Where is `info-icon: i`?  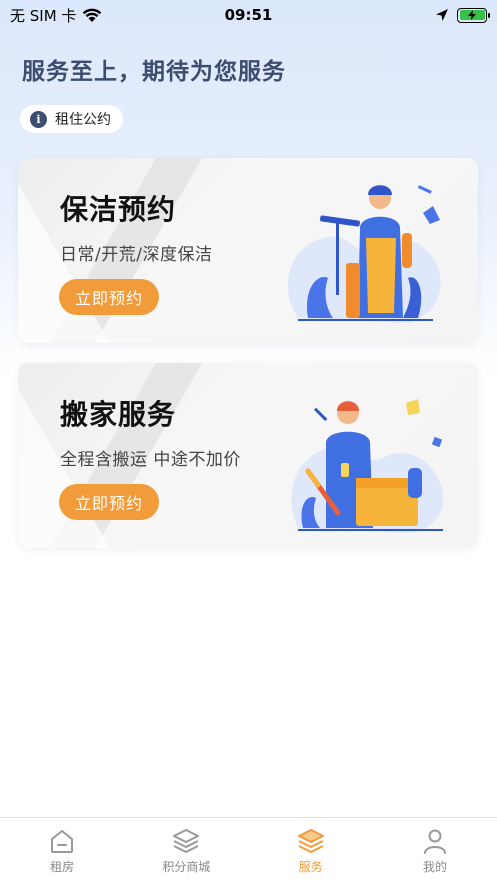
info-icon: i is located at coordinates (38, 119).